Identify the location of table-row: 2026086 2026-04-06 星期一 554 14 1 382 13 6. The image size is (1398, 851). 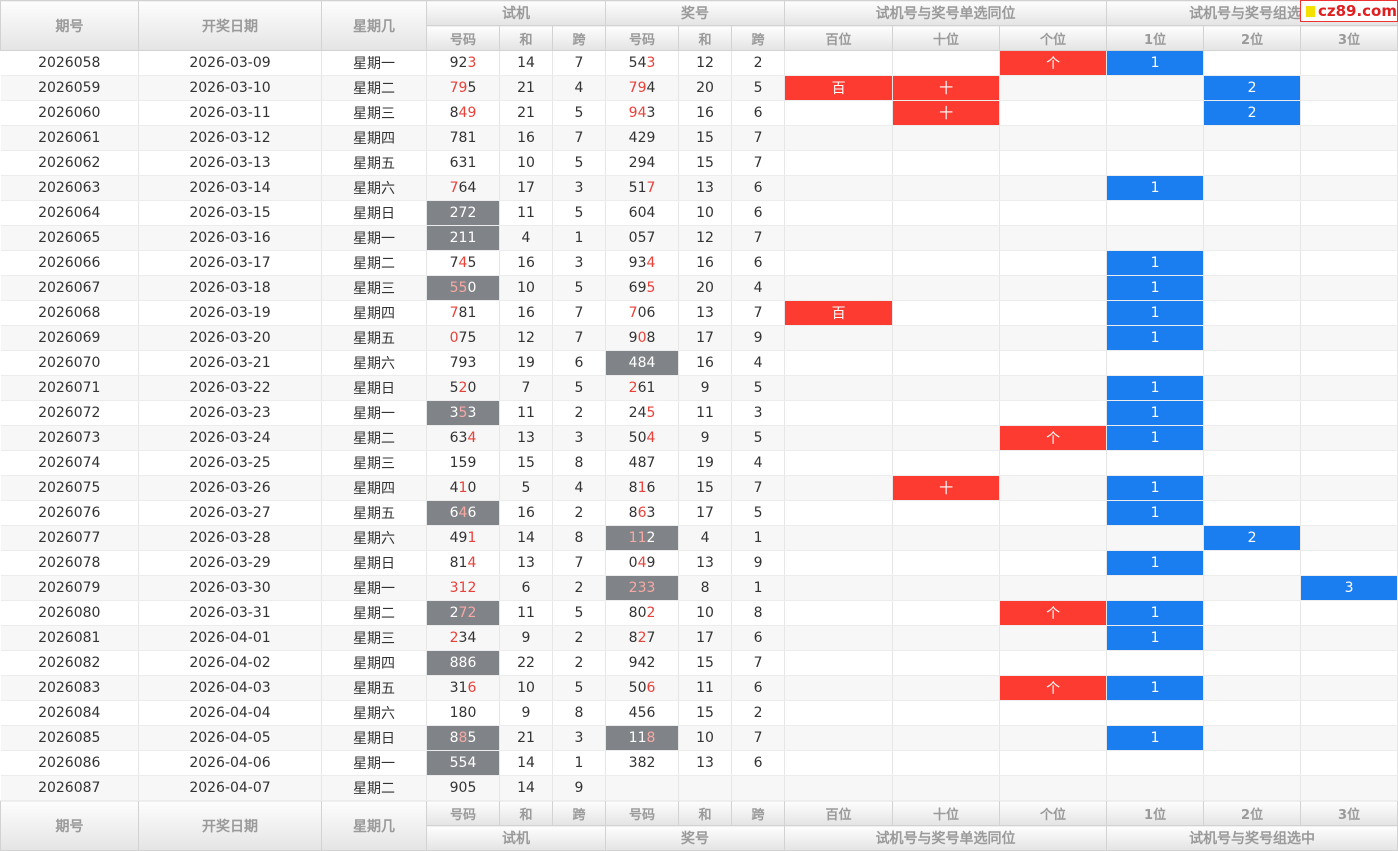
(699, 763).